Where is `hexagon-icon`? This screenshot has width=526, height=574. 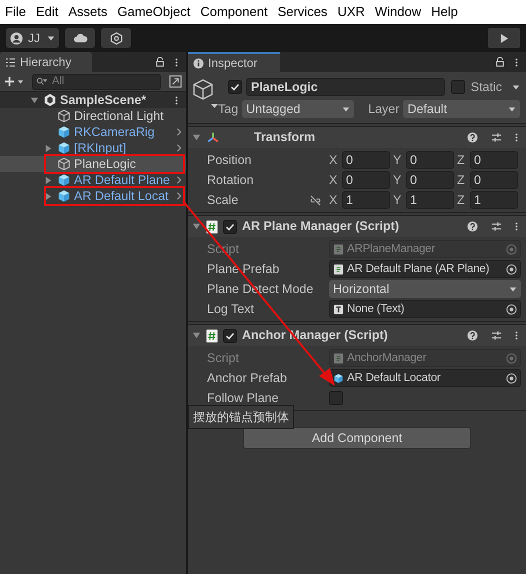
hexagon-icon is located at coordinates (116, 38).